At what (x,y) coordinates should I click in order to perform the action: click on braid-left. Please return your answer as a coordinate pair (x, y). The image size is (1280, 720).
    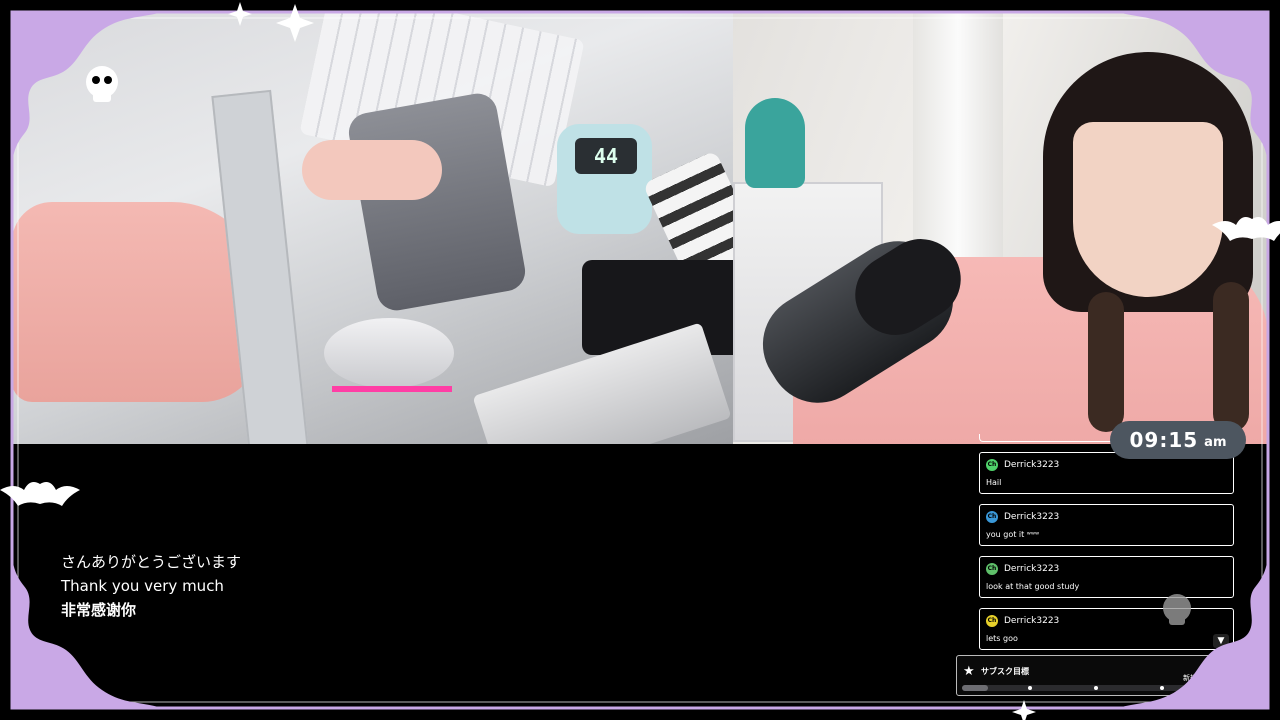
    Looking at the image, I should click on (1106, 362).